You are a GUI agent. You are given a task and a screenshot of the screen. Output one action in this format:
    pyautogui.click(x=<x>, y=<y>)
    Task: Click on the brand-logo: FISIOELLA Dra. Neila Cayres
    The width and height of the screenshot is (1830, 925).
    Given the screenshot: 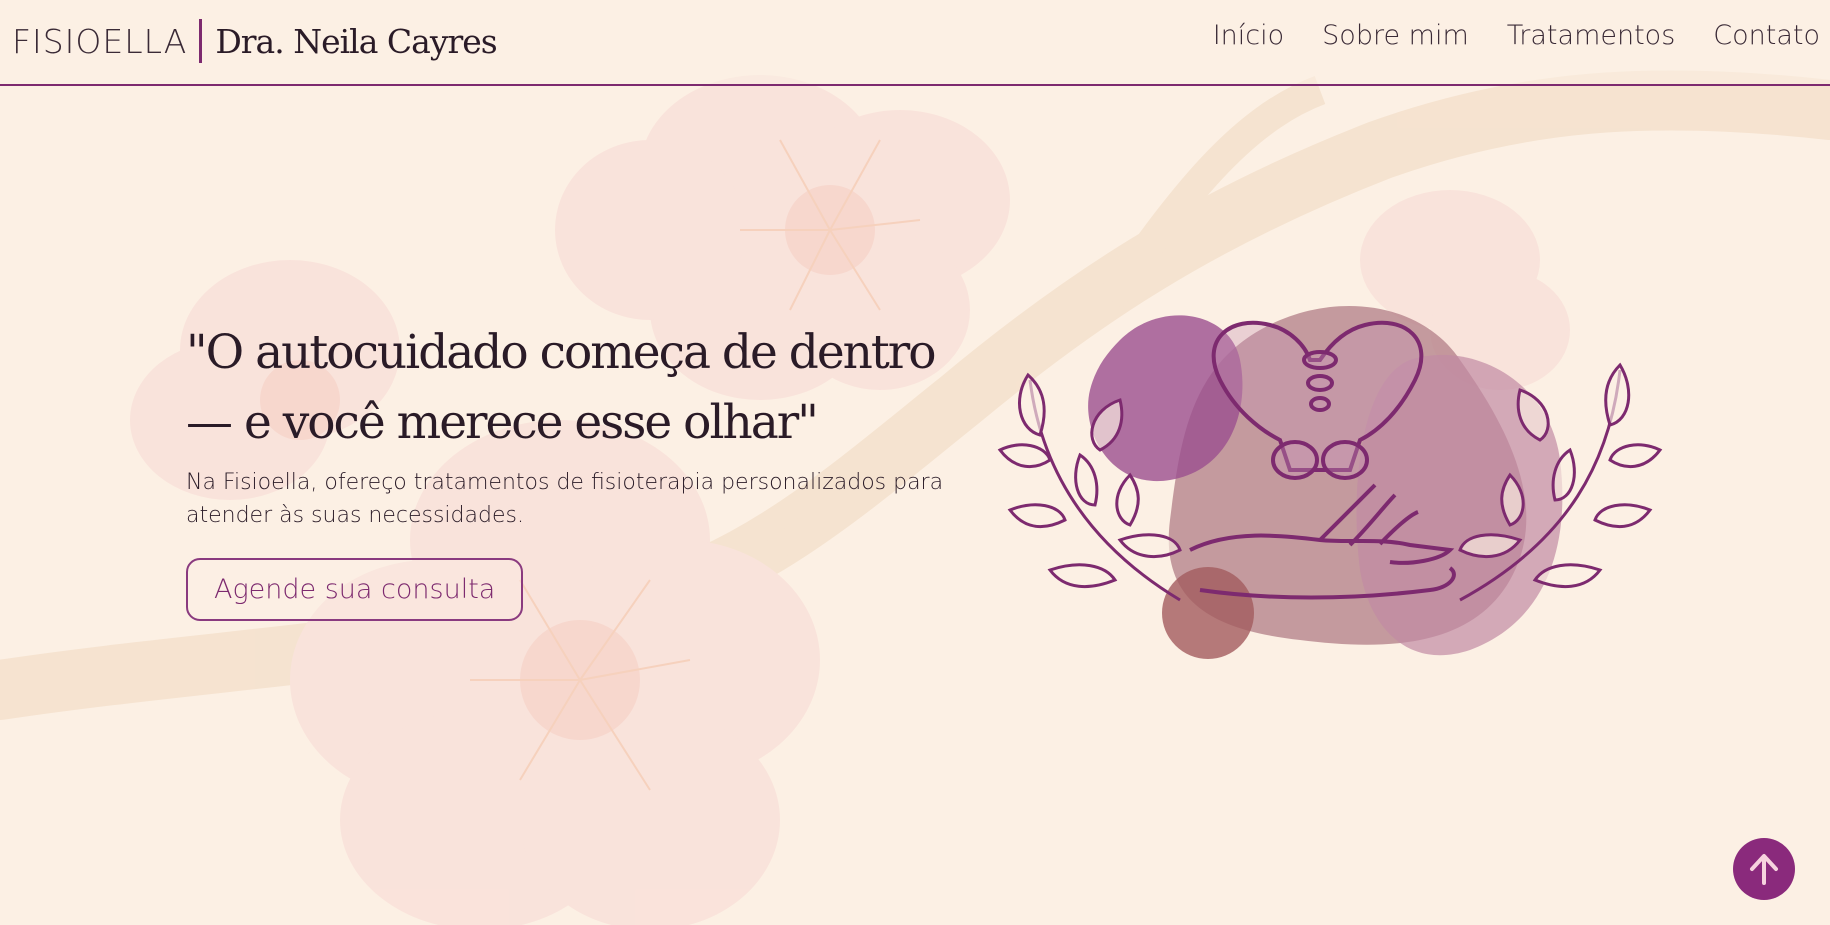 What is the action you would take?
    pyautogui.click(x=255, y=41)
    